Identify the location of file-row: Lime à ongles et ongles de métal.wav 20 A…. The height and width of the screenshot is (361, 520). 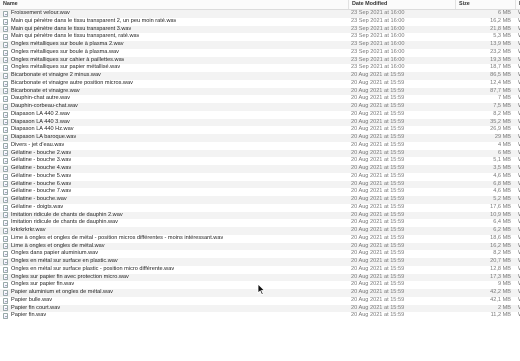
(260, 246).